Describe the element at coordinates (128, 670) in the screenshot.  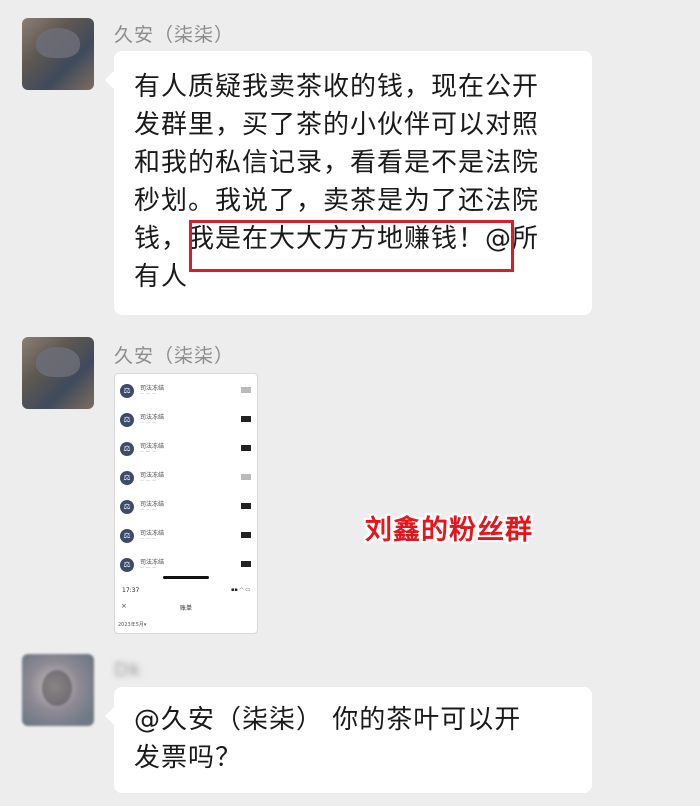
I see `sender-name: Dk` at that location.